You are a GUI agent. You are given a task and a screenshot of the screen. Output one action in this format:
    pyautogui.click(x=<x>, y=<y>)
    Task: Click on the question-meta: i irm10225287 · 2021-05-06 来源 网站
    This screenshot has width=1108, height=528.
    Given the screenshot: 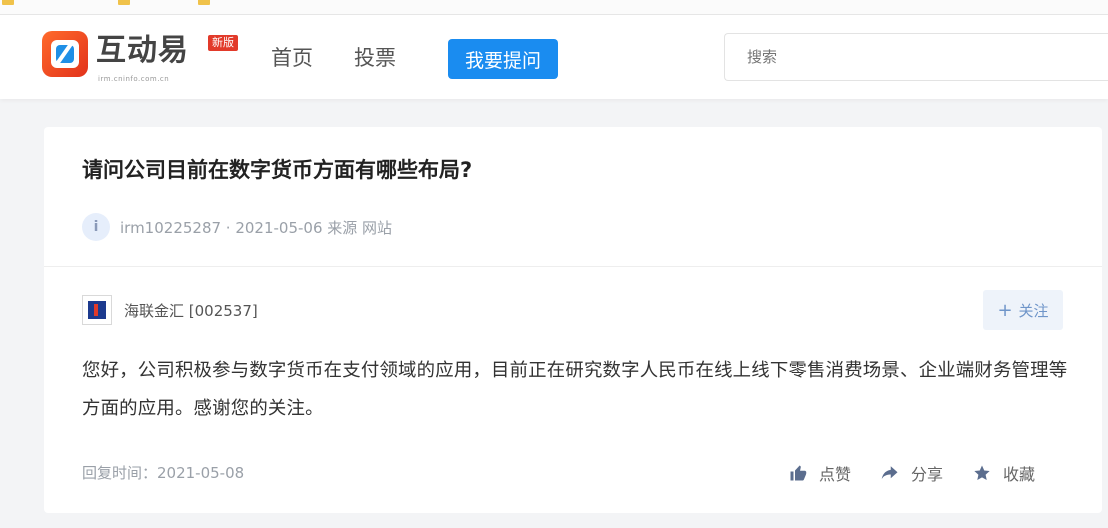 What is the action you would take?
    pyautogui.click(x=237, y=227)
    